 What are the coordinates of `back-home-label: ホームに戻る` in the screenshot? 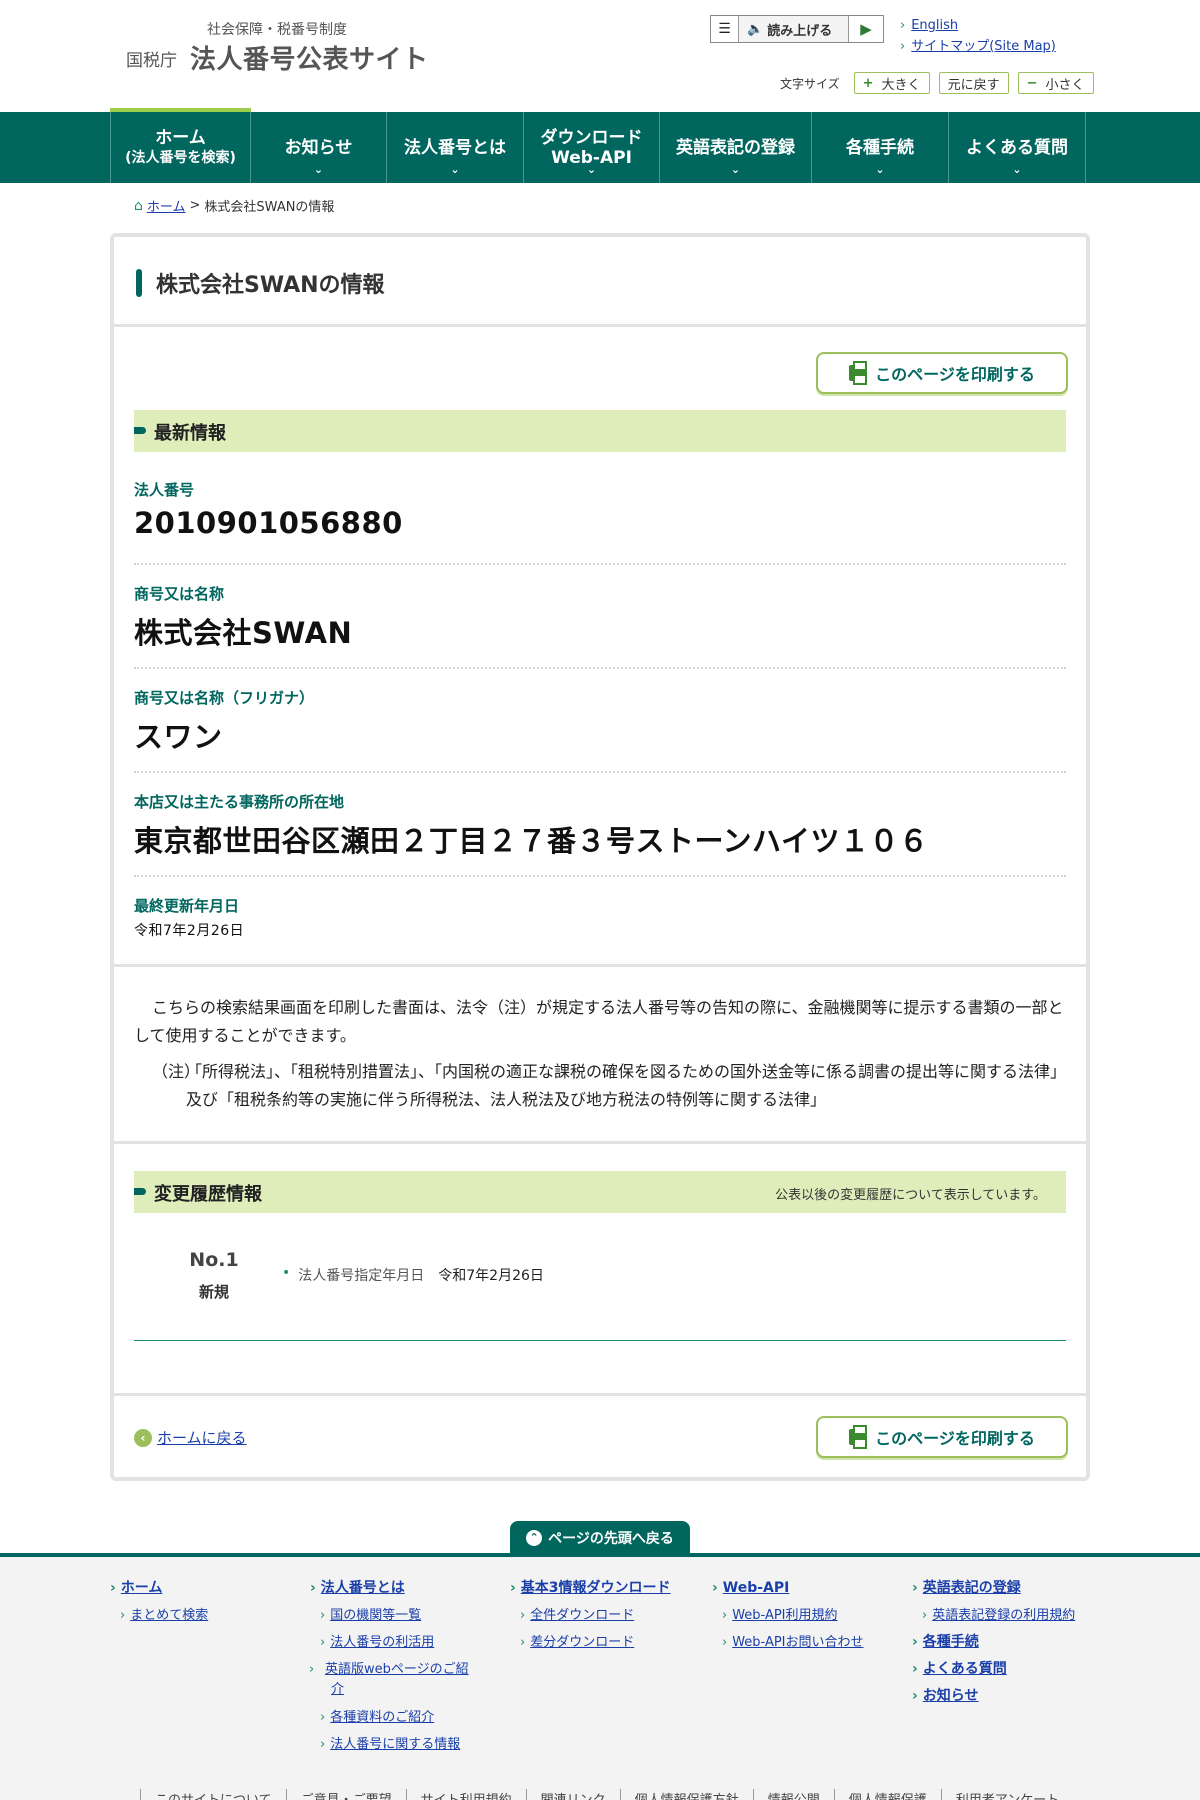 It's located at (202, 1437).